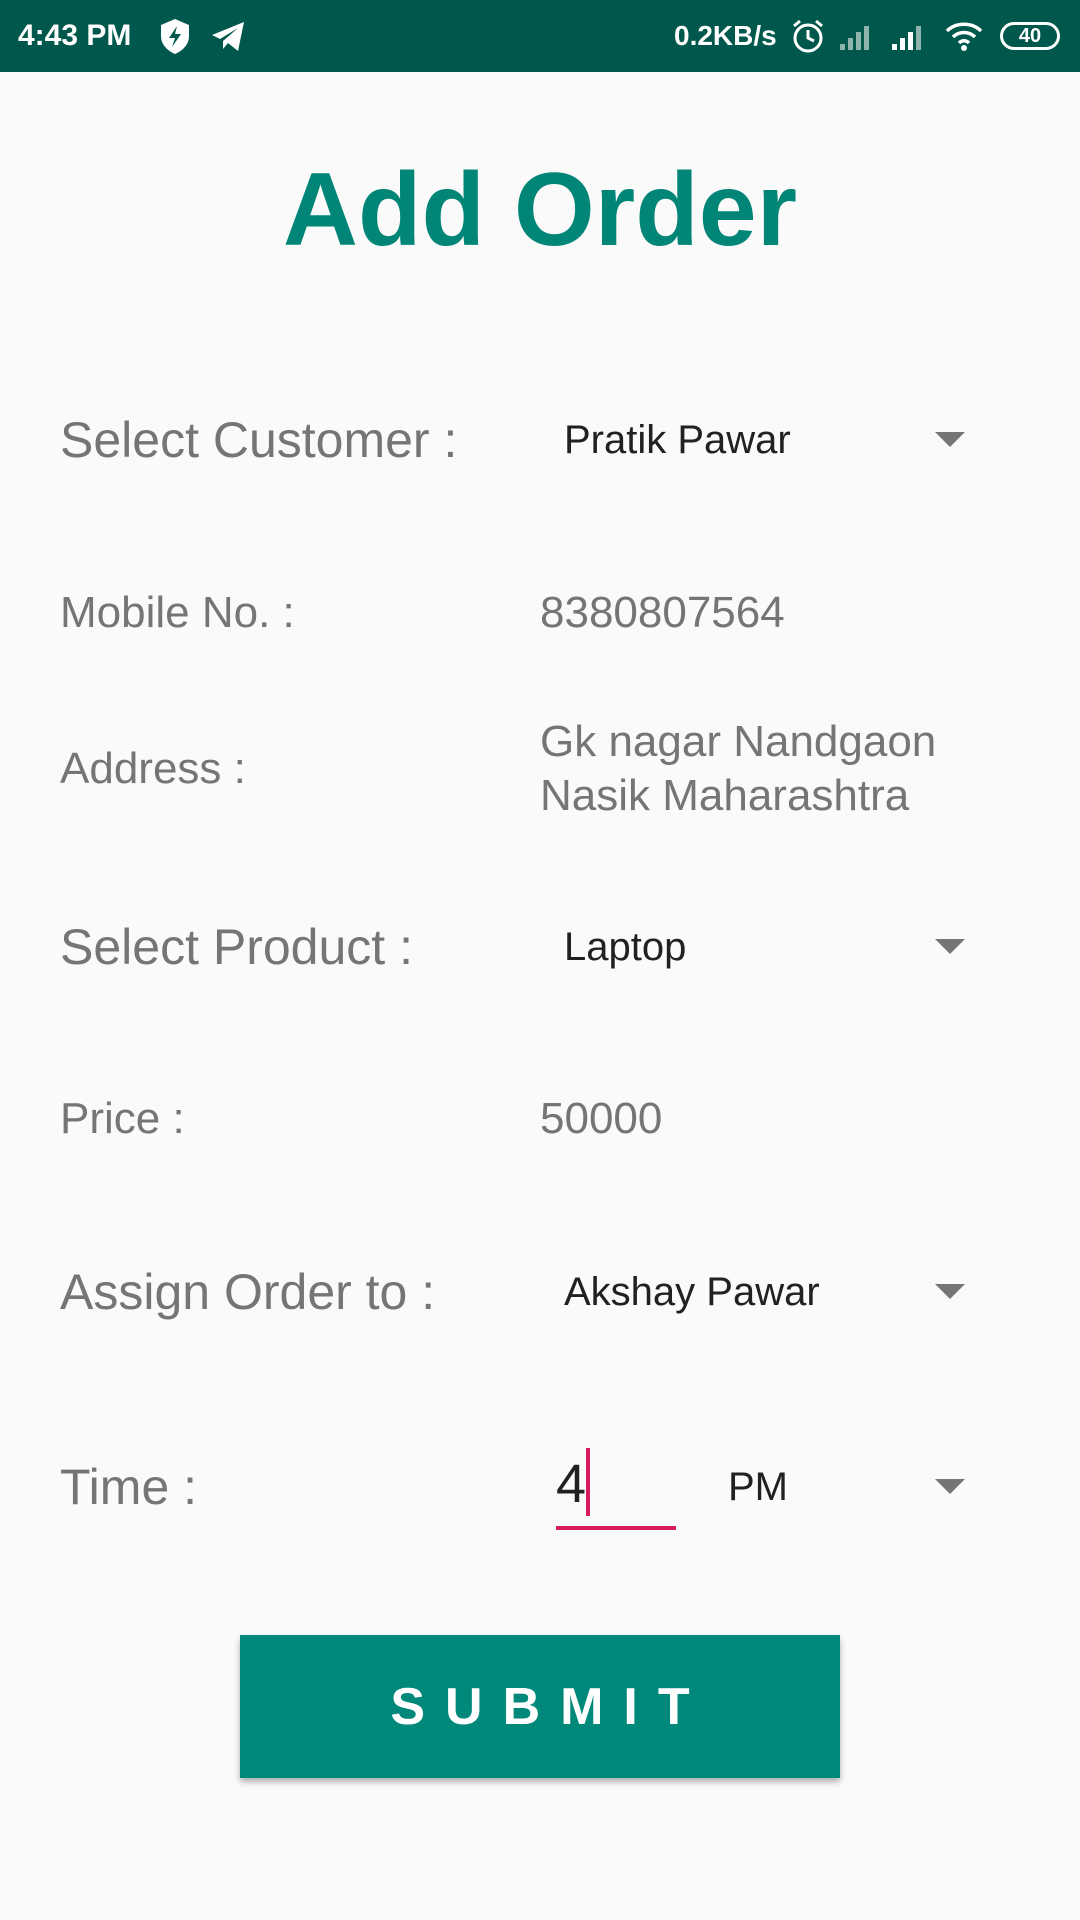 The width and height of the screenshot is (1080, 1920). What do you see at coordinates (725, 795) in the screenshot?
I see `address-line-2: Nasik Maharashtra` at bounding box center [725, 795].